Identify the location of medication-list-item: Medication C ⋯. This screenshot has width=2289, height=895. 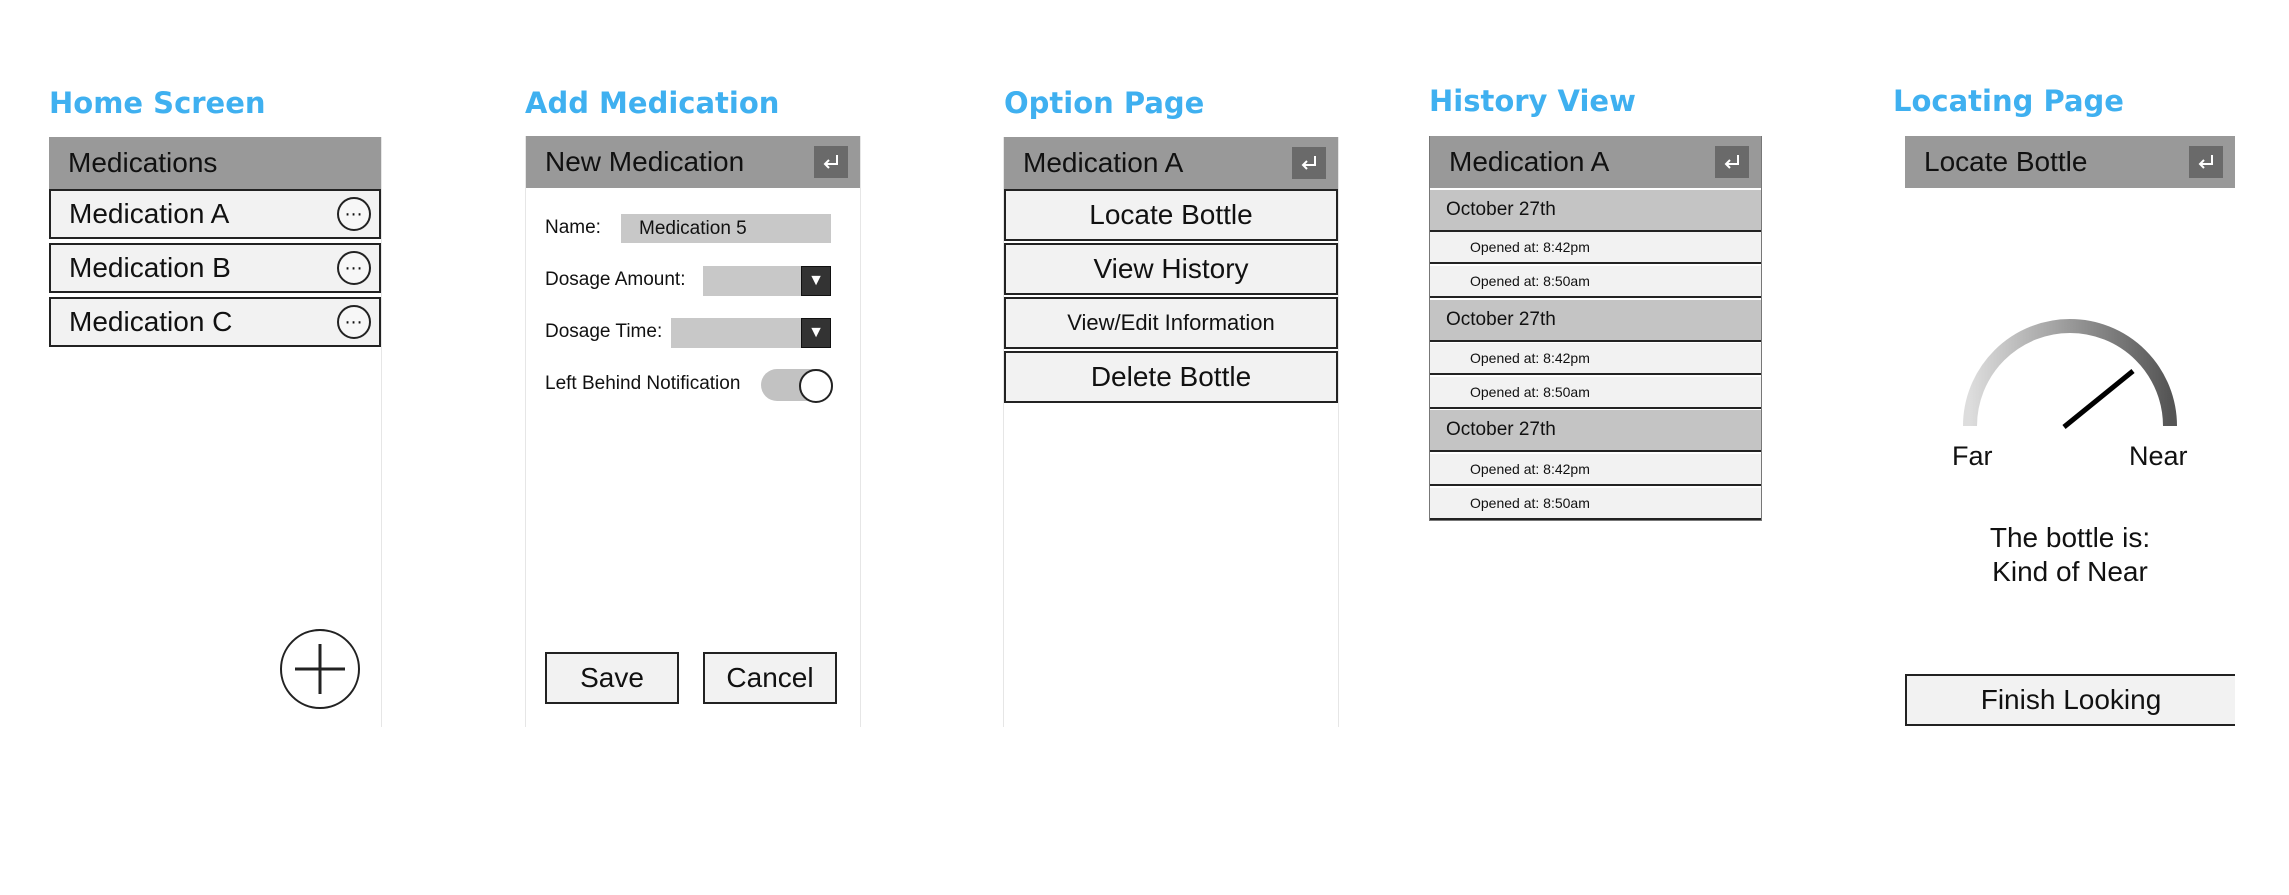
(215, 322).